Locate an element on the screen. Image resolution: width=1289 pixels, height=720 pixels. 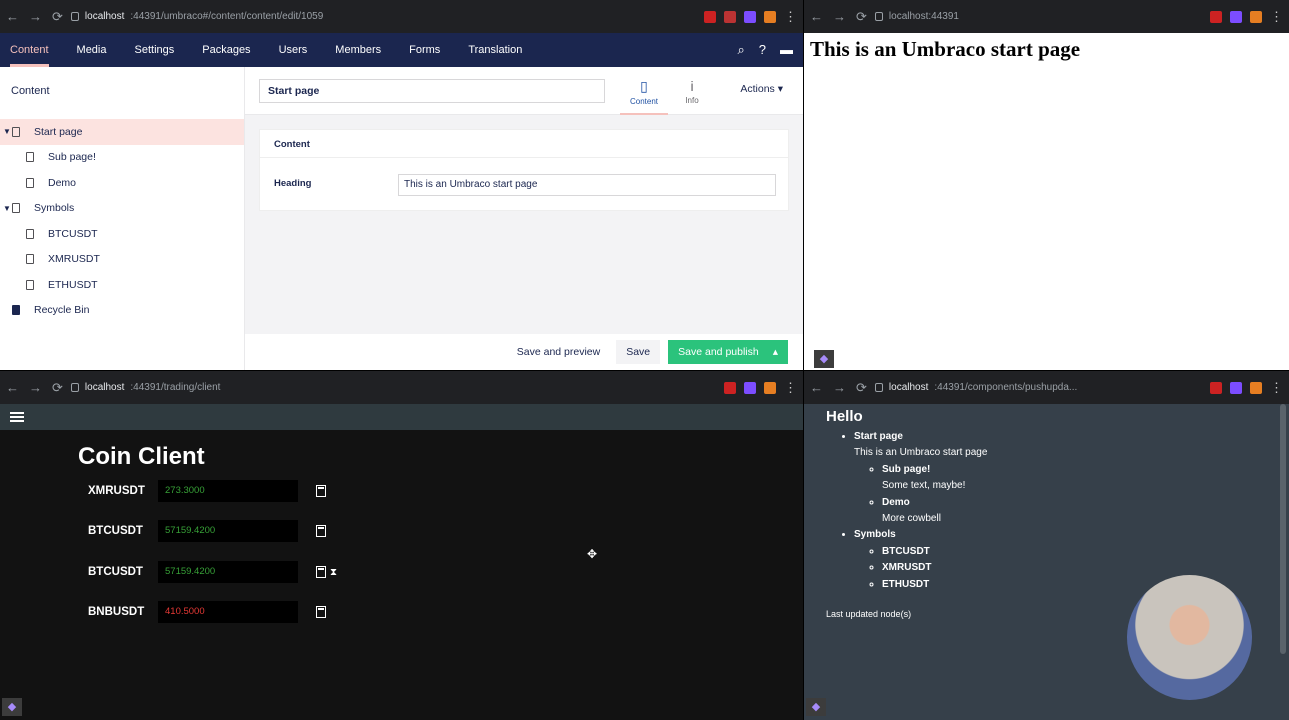
tree-item-start-page: ▼ Start page is located at coordinates (122, 132).